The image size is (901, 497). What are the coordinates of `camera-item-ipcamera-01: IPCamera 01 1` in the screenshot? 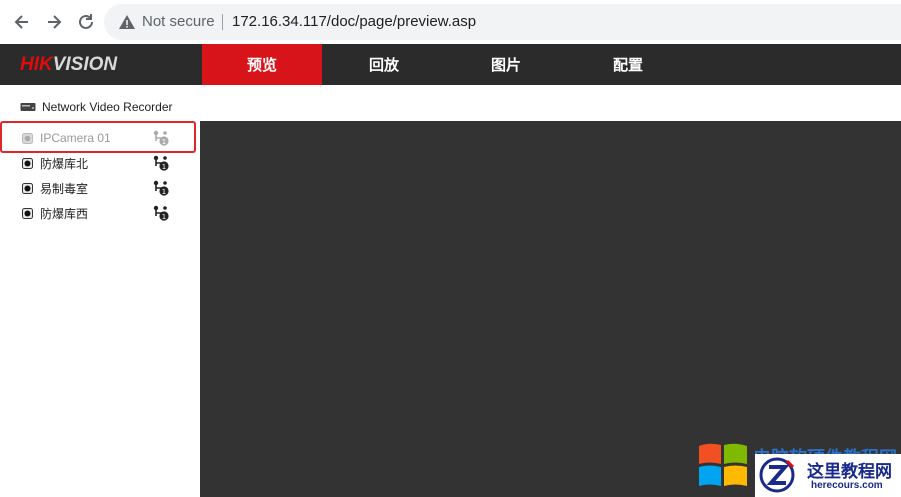 It's located at (97, 138).